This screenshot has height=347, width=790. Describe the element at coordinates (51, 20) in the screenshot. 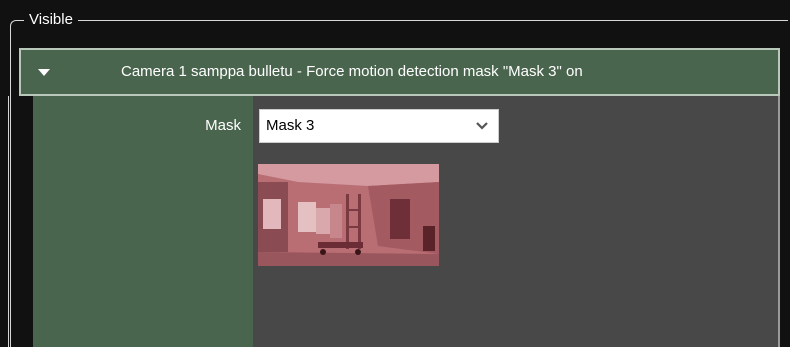

I see `groupbox-legend: Visible` at that location.